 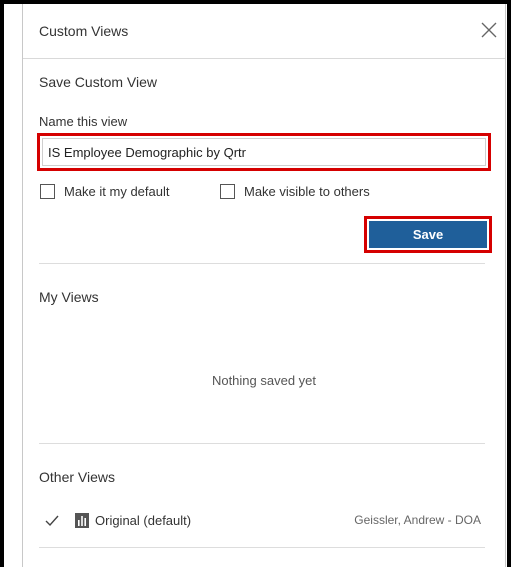 What do you see at coordinates (84, 31) in the screenshot?
I see `dialog-title: Custom Views` at bounding box center [84, 31].